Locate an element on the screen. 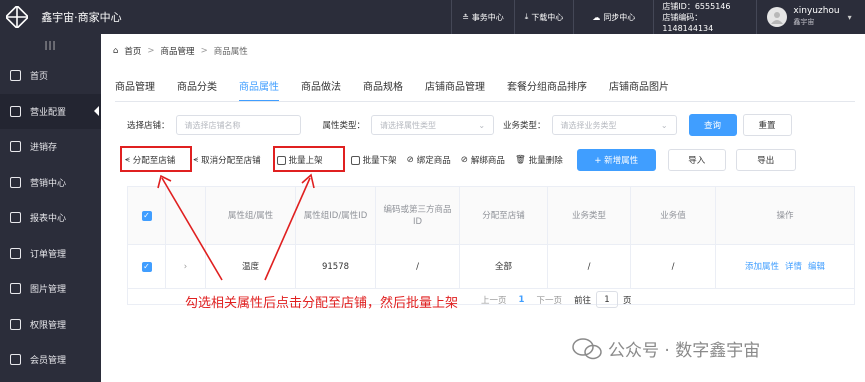  row-checkbox: ✓ is located at coordinates (146, 266).